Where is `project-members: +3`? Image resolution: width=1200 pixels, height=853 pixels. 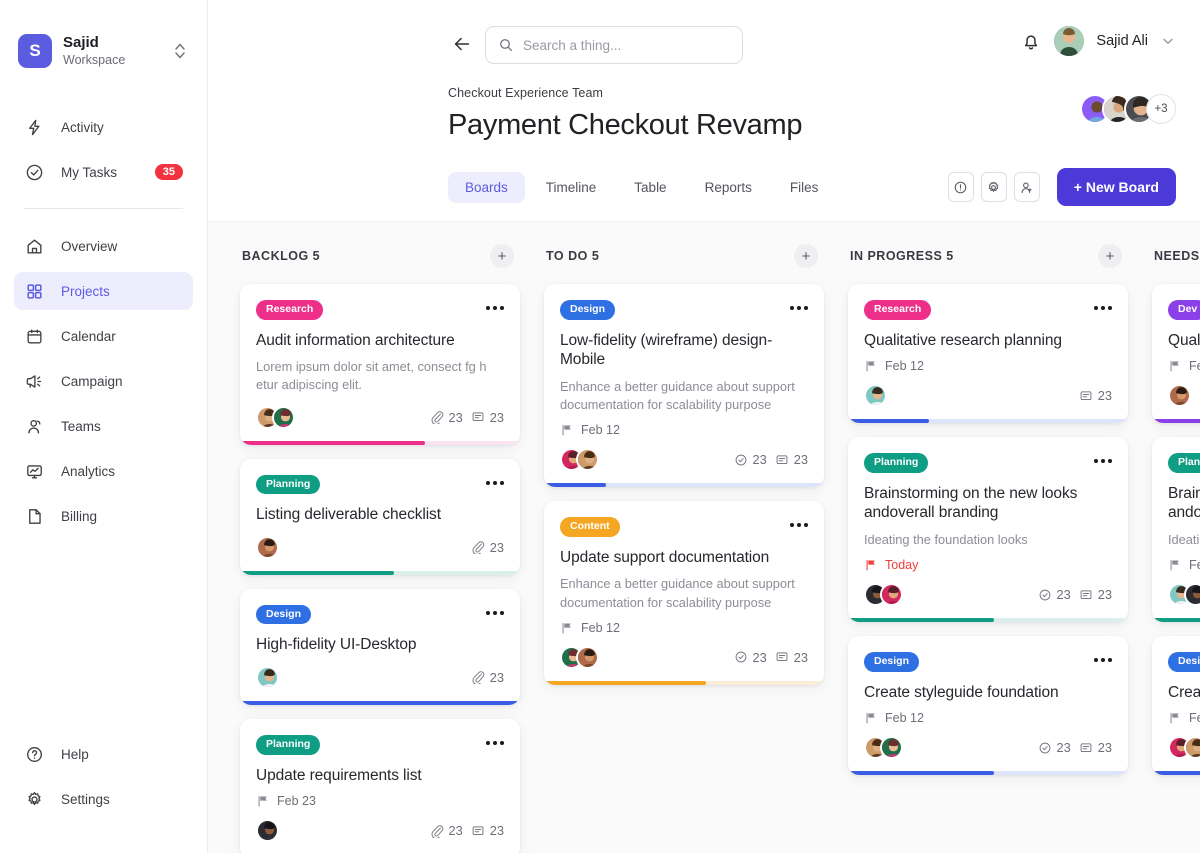
project-members: +3 is located at coordinates (1128, 109).